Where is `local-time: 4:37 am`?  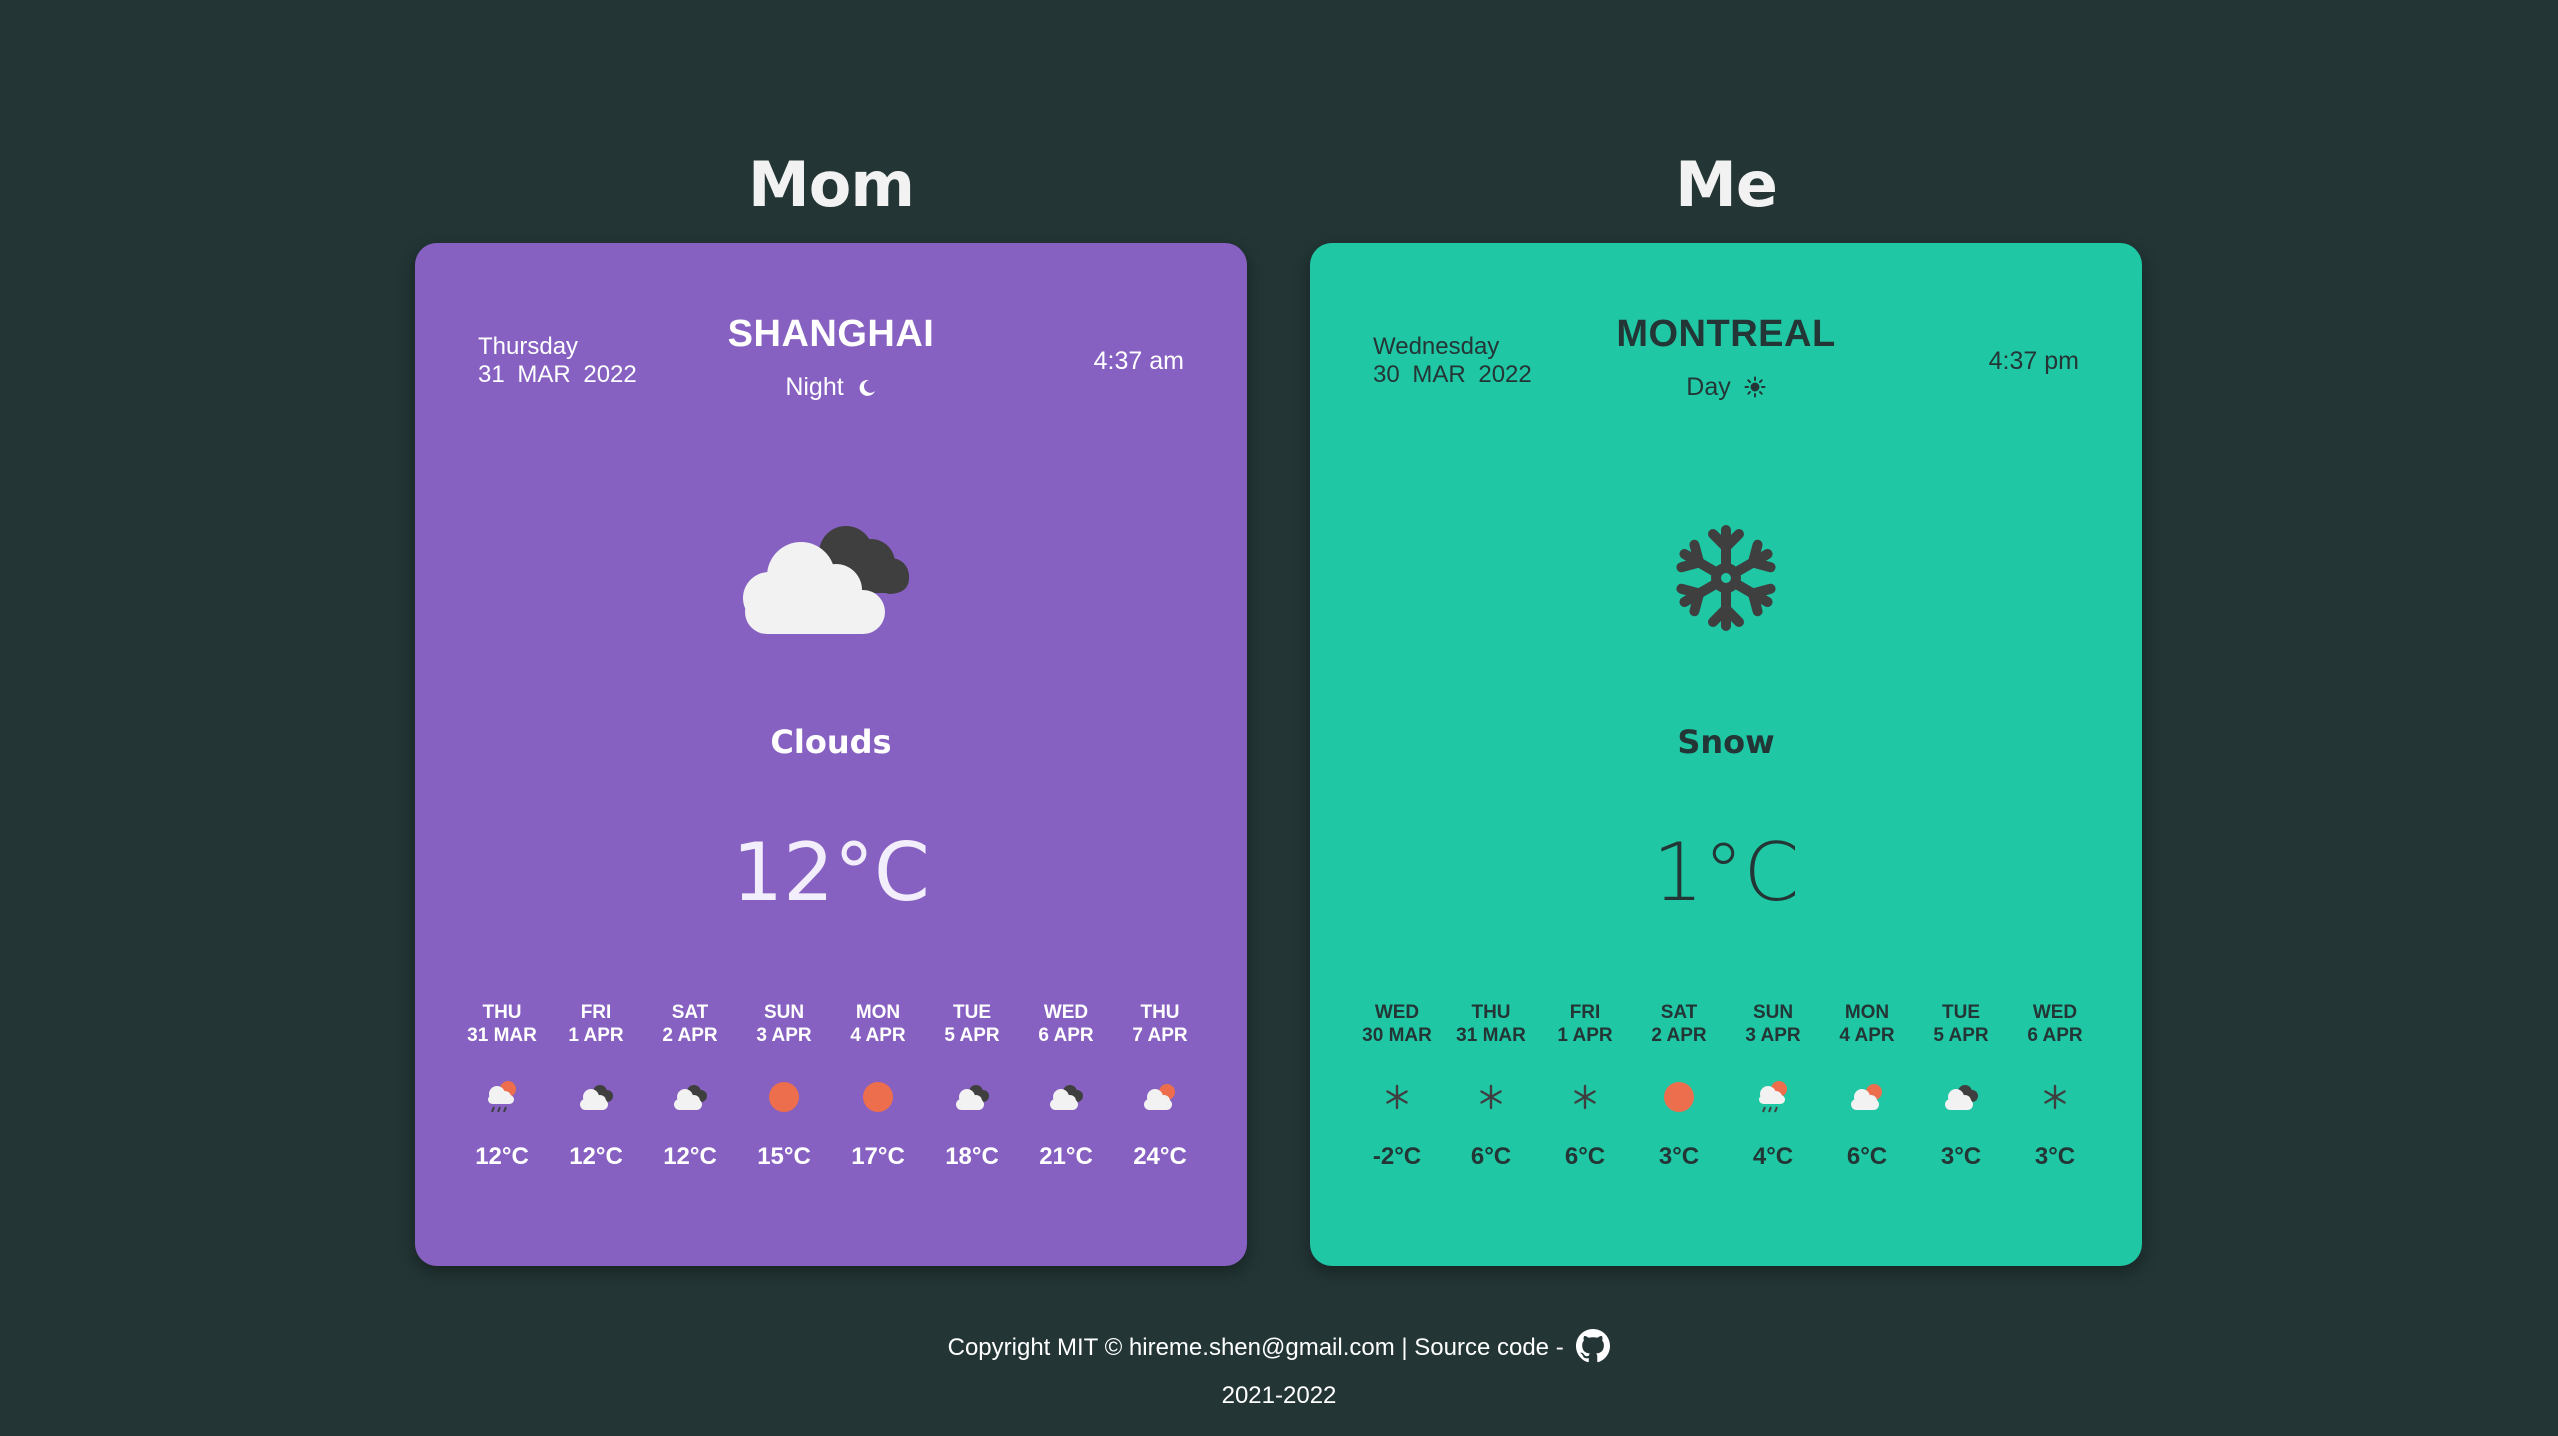 local-time: 4:37 am is located at coordinates (1138, 361).